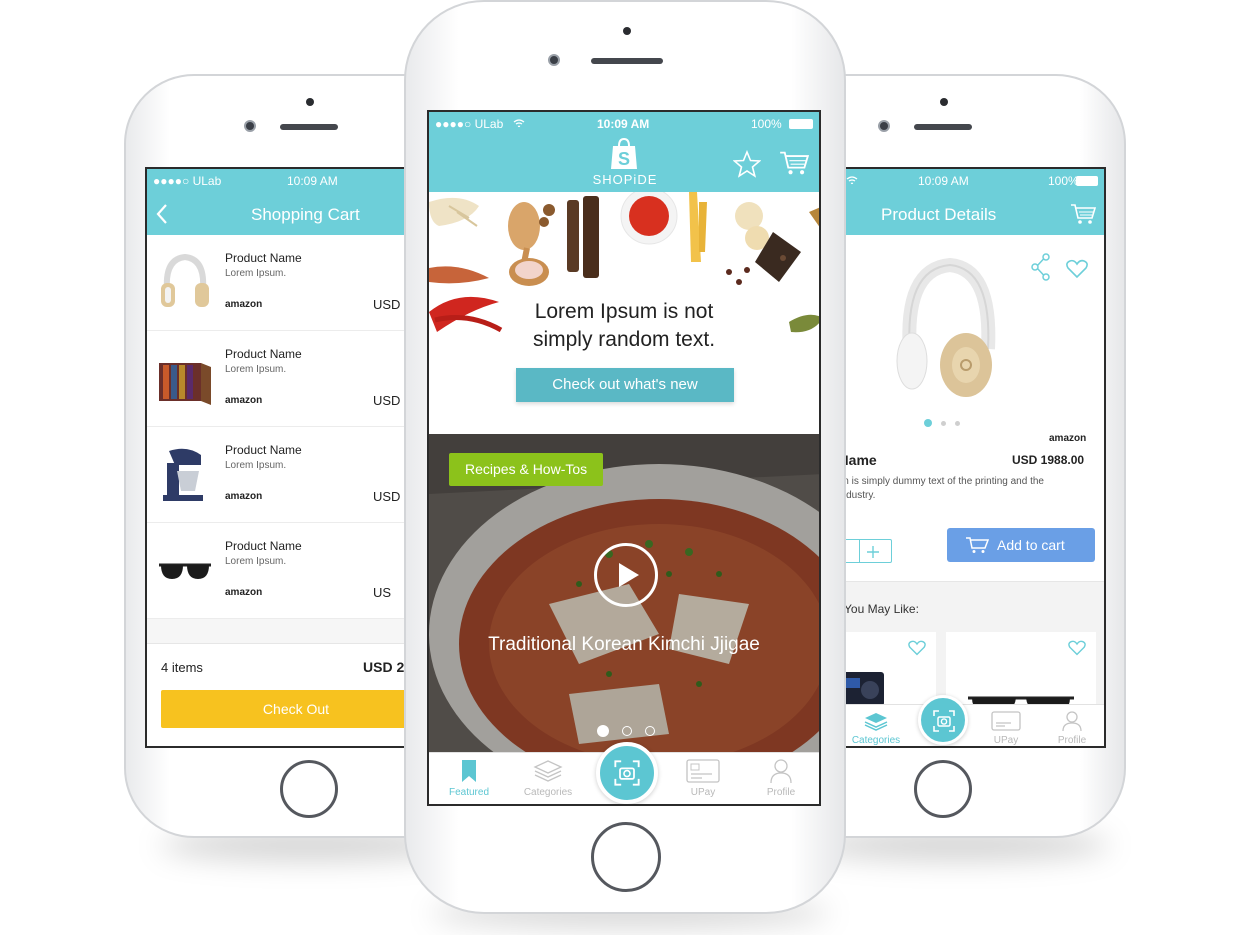 The width and height of the screenshot is (1250, 935). I want to click on shopide-logo-icon: S, so click(624, 153).